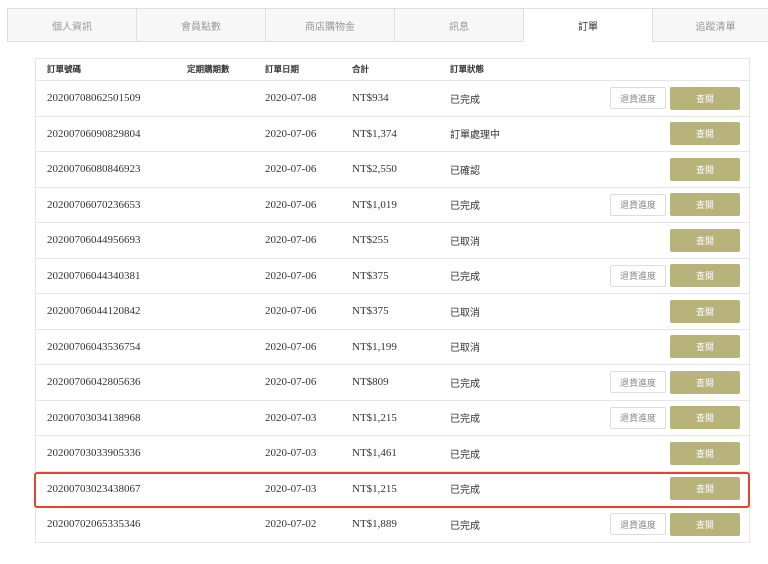 The height and width of the screenshot is (564, 768). What do you see at coordinates (208, 69) in the screenshot?
I see `column-header-subscription-term: 定期購期數` at bounding box center [208, 69].